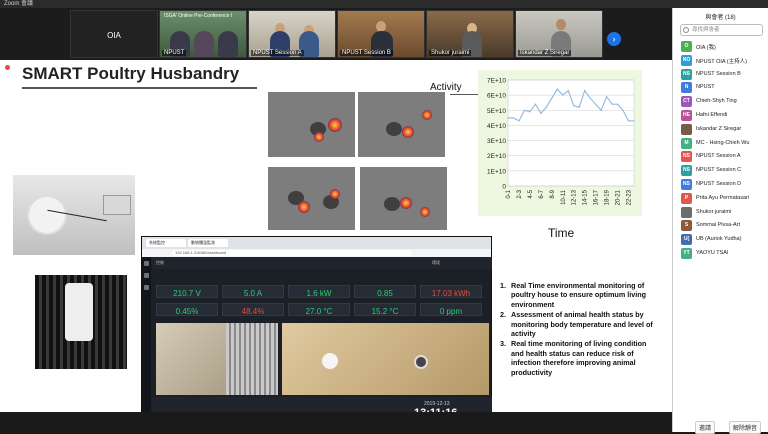  What do you see at coordinates (712, 252) in the screenshot?
I see `participant-name: YAOYU TSAI` at bounding box center [712, 252].